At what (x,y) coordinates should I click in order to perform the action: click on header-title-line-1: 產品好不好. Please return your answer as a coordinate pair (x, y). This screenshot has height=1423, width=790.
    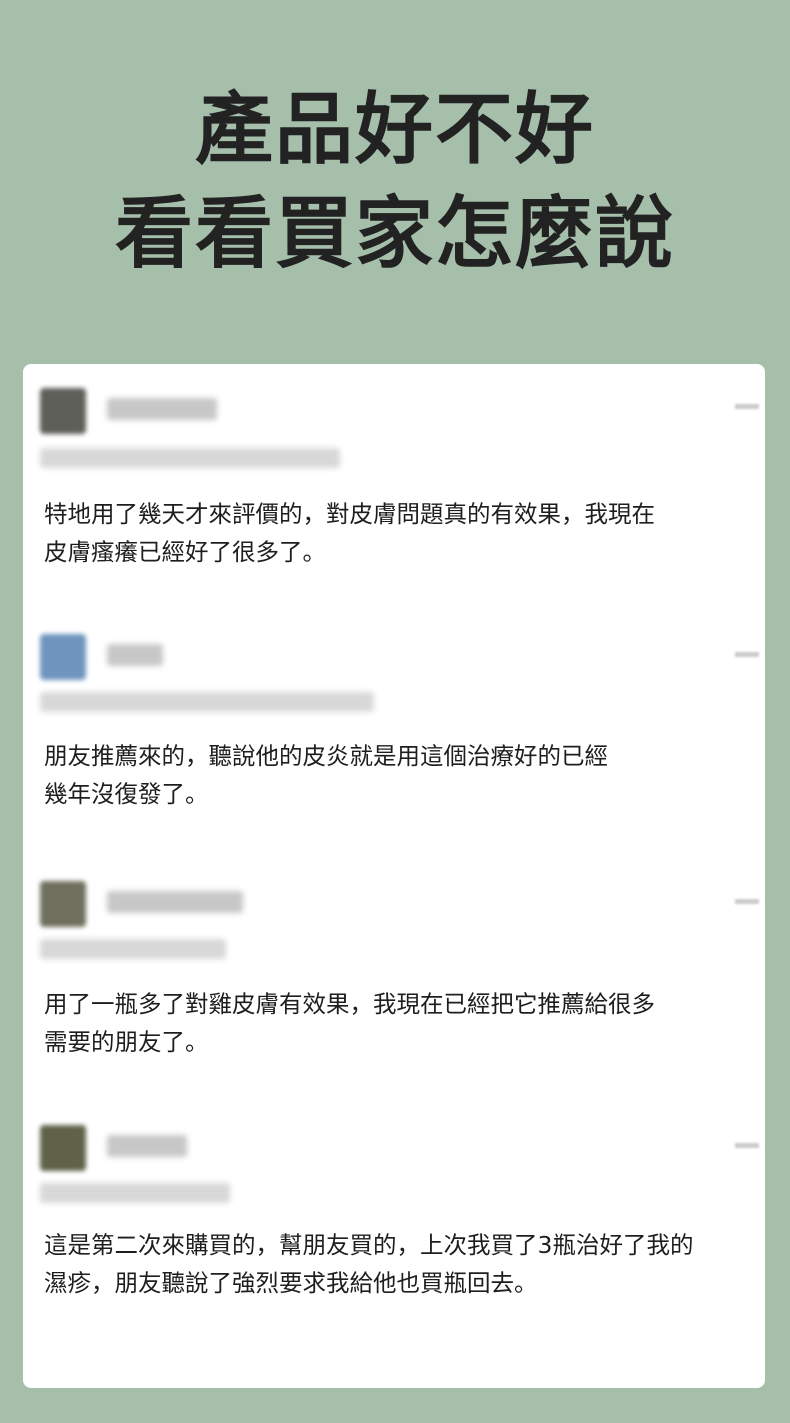
    Looking at the image, I should click on (394, 130).